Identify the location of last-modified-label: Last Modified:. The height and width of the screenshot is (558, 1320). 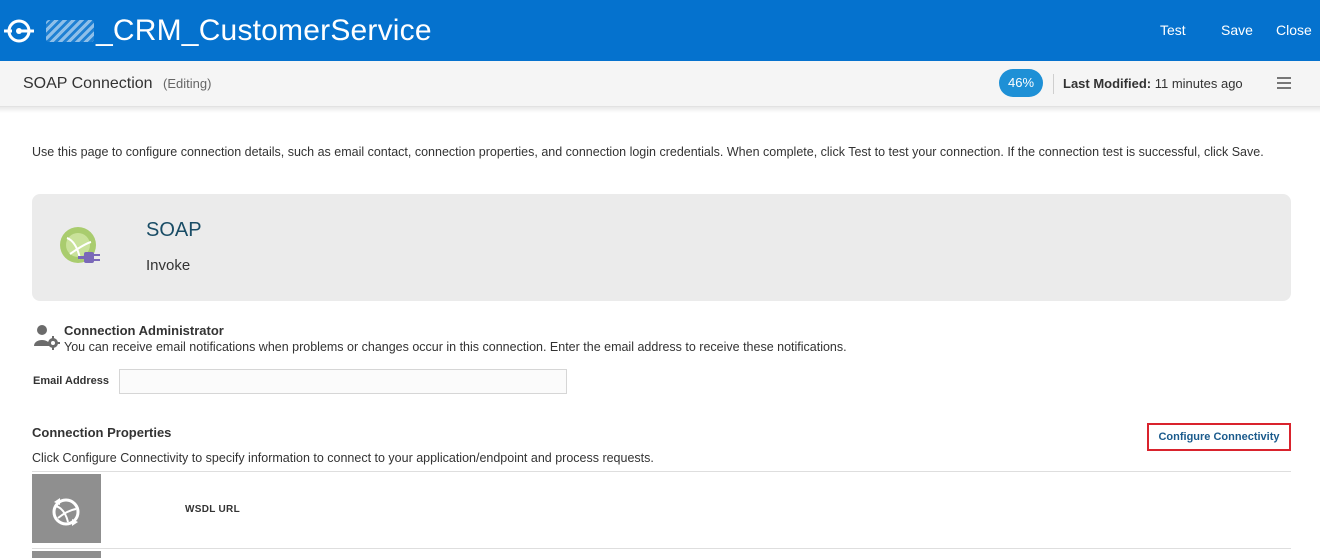
(1107, 83).